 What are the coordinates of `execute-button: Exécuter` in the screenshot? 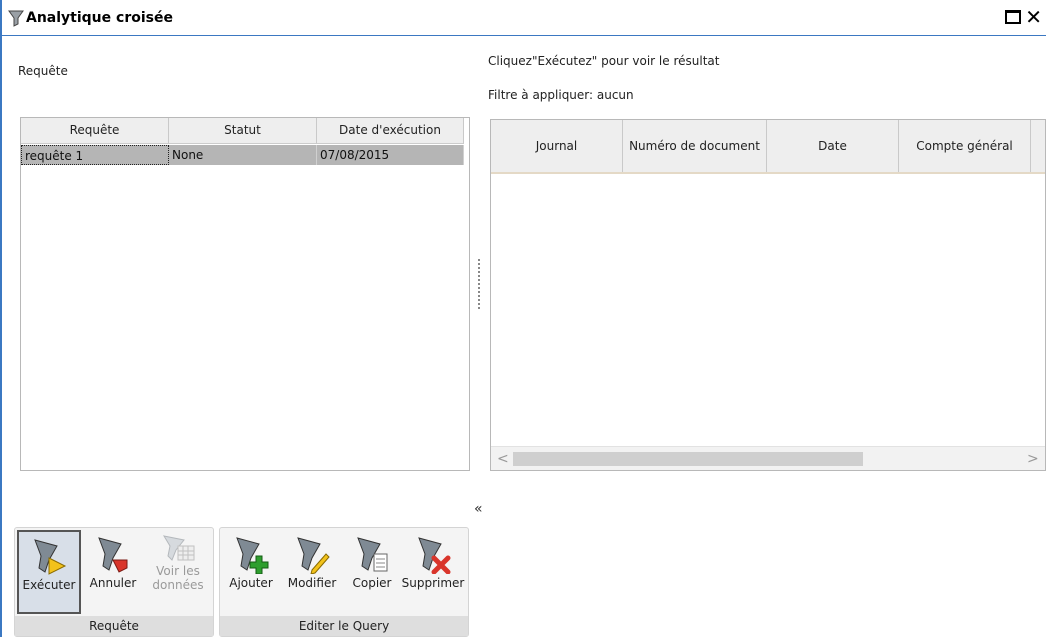 It's located at (49, 572).